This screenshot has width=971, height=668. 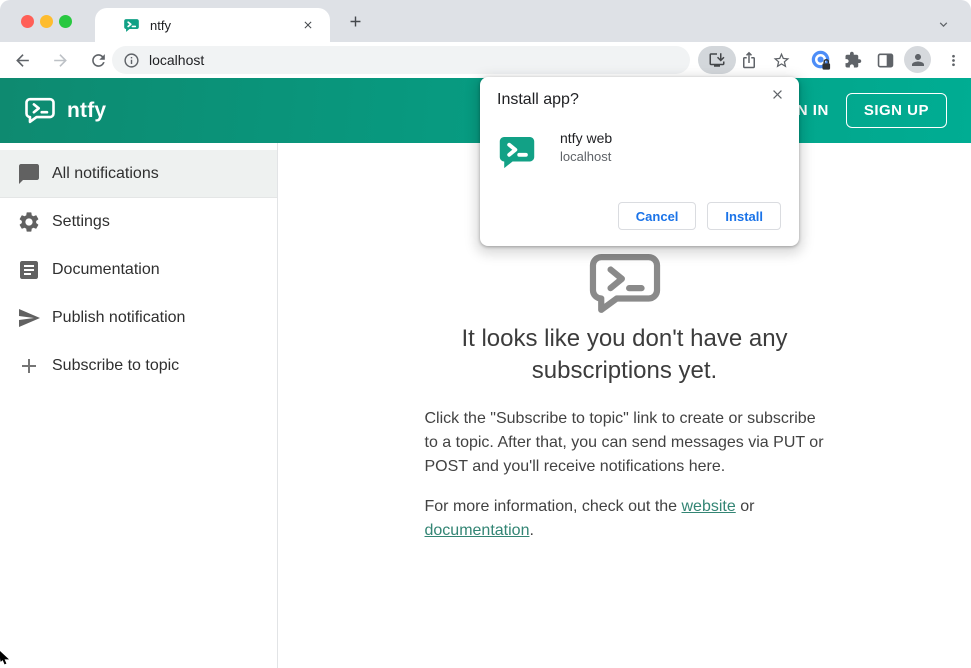 I want to click on extensions-puzzle-icon, so click(x=853, y=60).